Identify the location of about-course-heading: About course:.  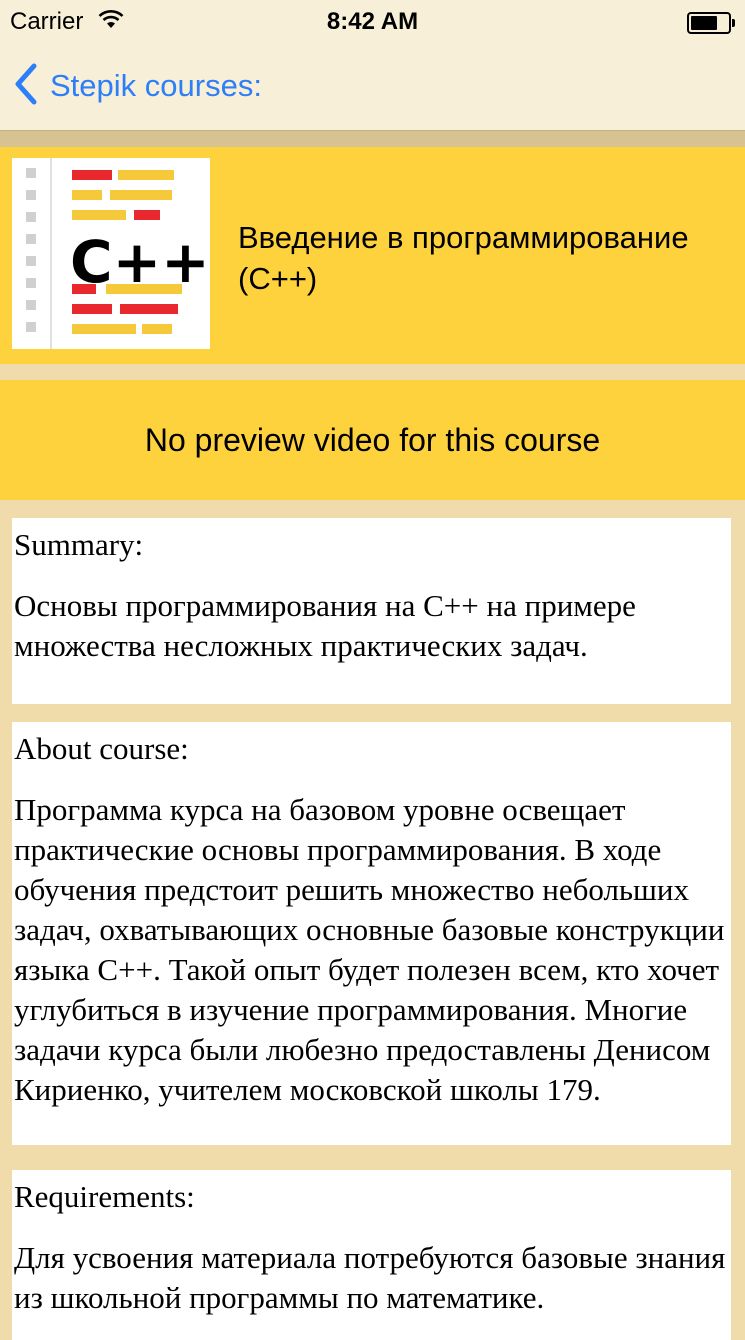
(101, 748).